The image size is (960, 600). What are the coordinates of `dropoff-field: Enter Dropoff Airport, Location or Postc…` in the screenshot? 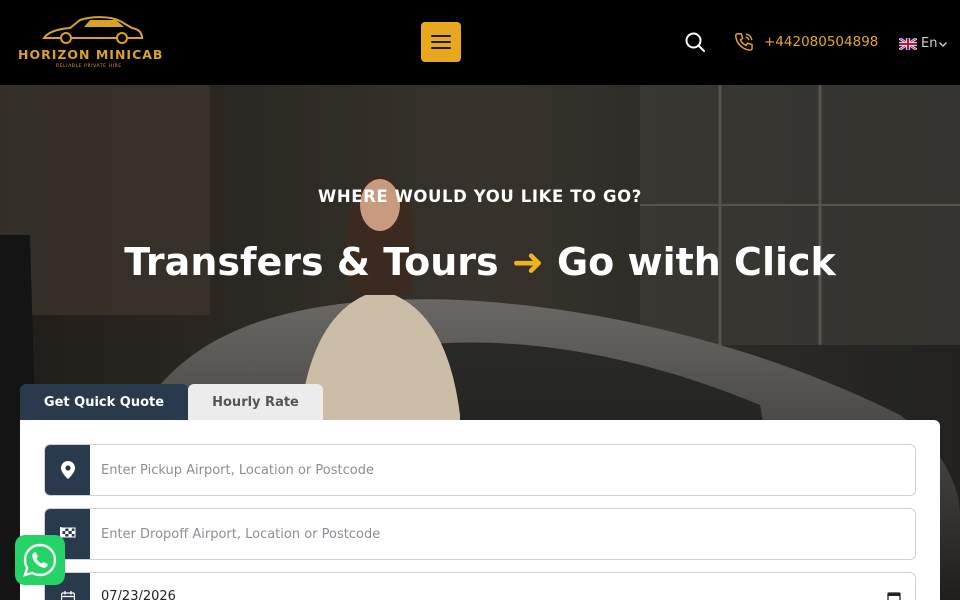 It's located at (480, 534).